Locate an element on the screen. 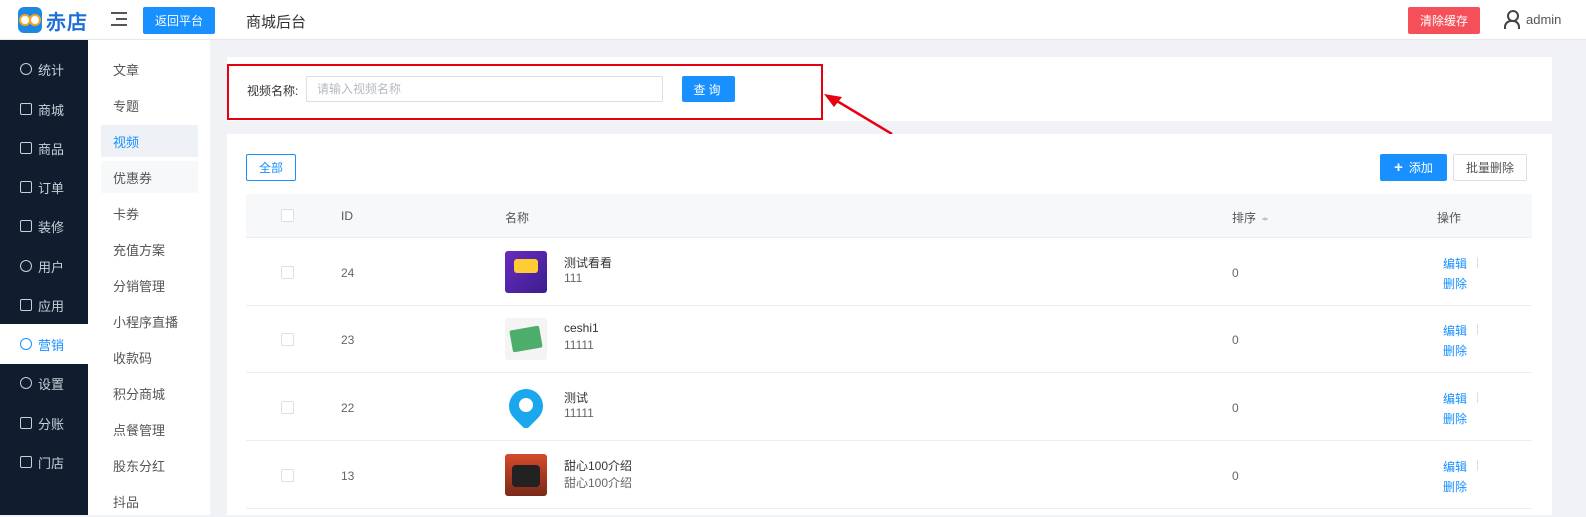 The height and width of the screenshot is (517, 1586). sidebar-item-label: 应用 is located at coordinates (51, 306).